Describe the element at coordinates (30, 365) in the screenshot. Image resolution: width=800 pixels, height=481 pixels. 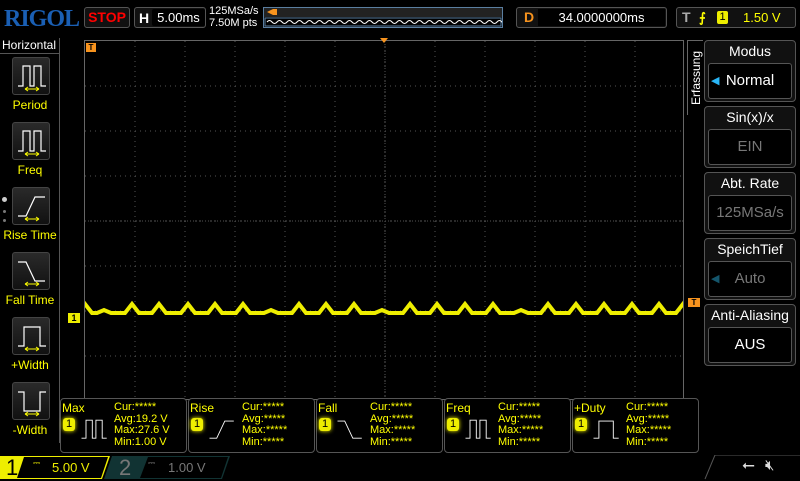
I see `measure-label: +Width` at that location.